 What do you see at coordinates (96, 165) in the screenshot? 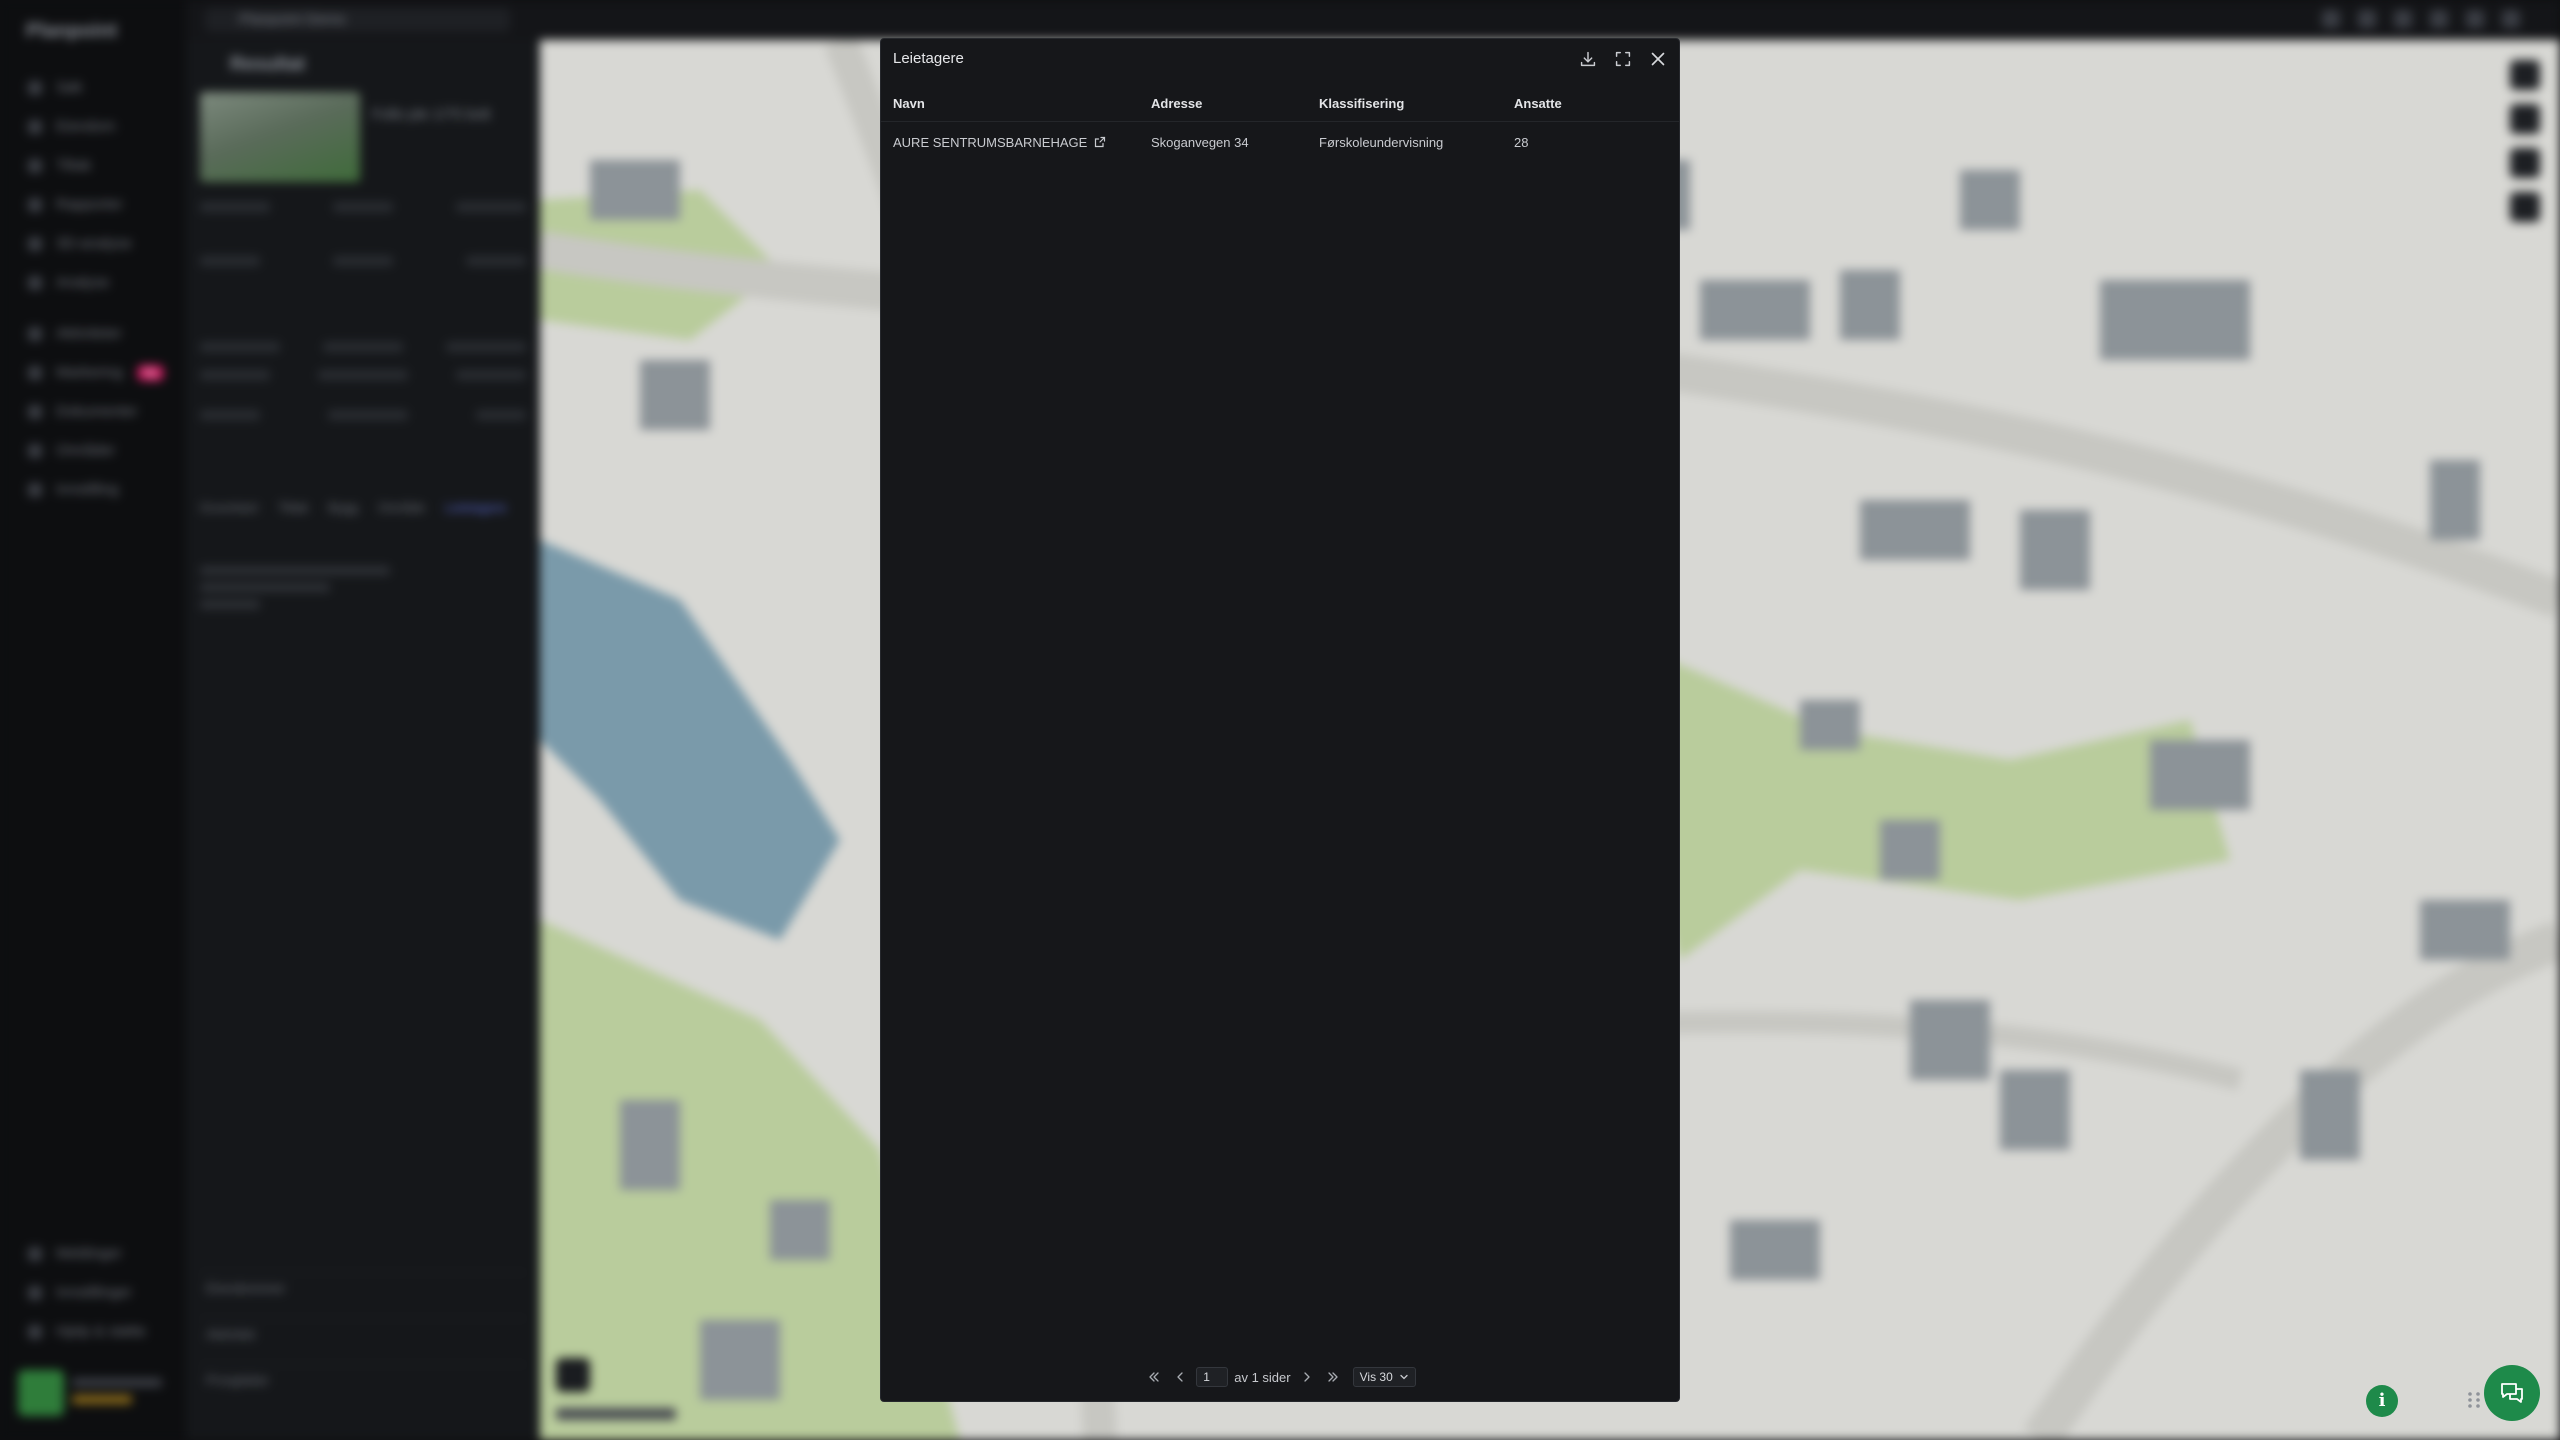
I see `nav-item: Tiltak` at bounding box center [96, 165].